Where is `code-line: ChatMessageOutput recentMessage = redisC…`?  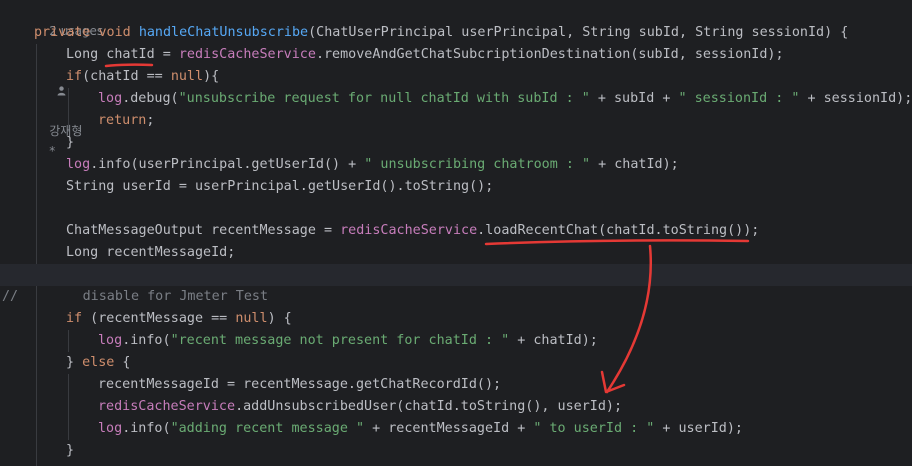 code-line: ChatMessageOutput recentMessage = redisC… is located at coordinates (412, 231).